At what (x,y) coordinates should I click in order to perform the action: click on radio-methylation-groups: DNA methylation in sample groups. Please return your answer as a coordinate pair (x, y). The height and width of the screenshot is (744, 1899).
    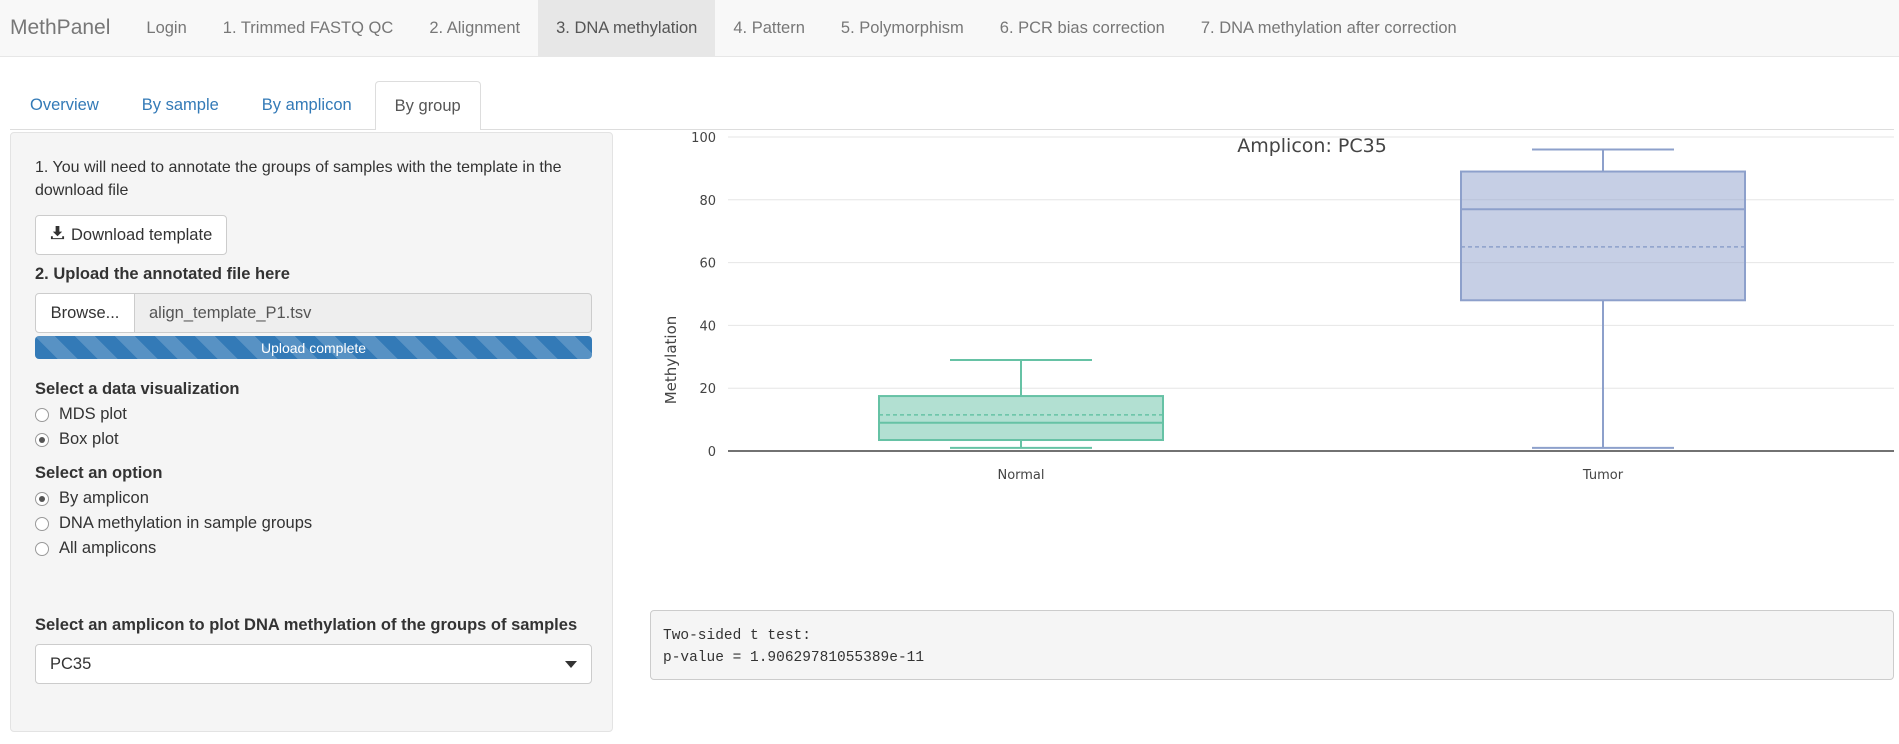
    Looking at the image, I should click on (173, 523).